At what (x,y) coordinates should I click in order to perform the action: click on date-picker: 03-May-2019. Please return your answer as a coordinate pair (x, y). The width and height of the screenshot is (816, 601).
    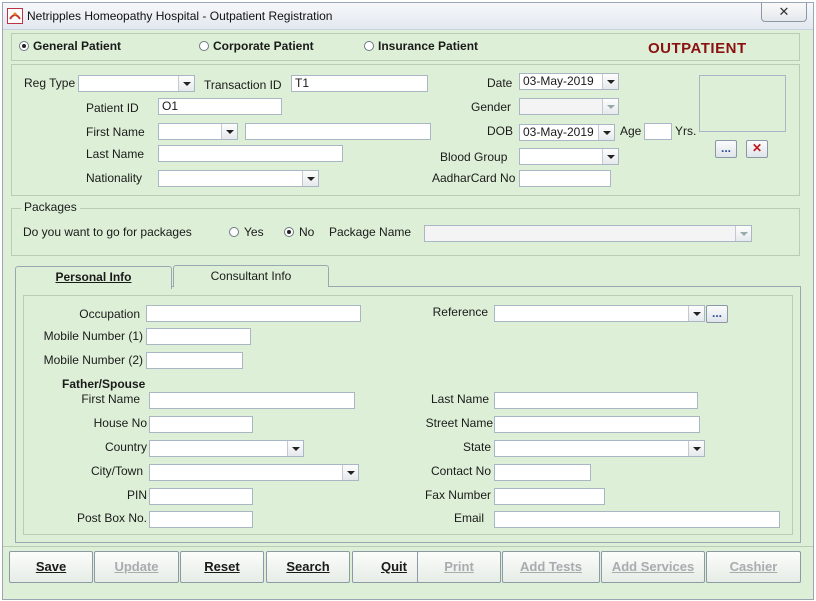
    Looking at the image, I should click on (569, 81).